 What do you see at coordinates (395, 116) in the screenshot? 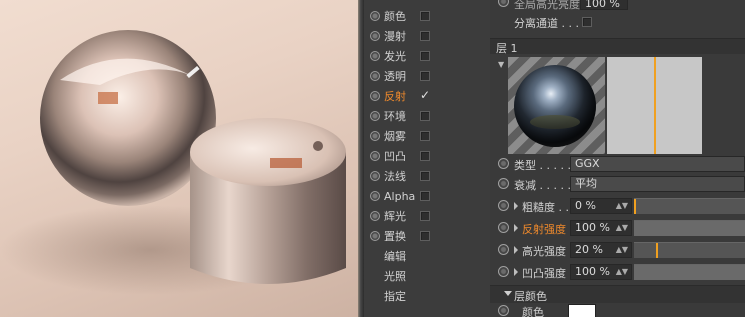
I see `channel-label: 环境` at bounding box center [395, 116].